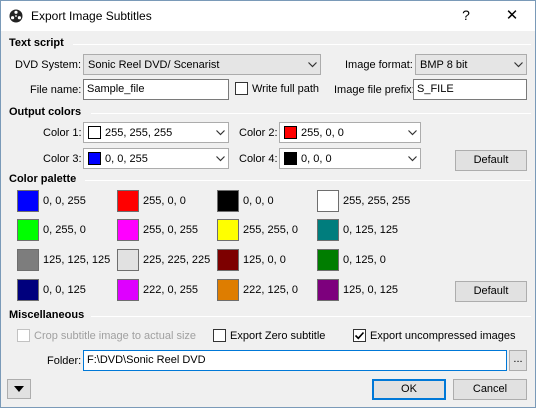  I want to click on misc-heading: Miscellaneous, so click(47, 315).